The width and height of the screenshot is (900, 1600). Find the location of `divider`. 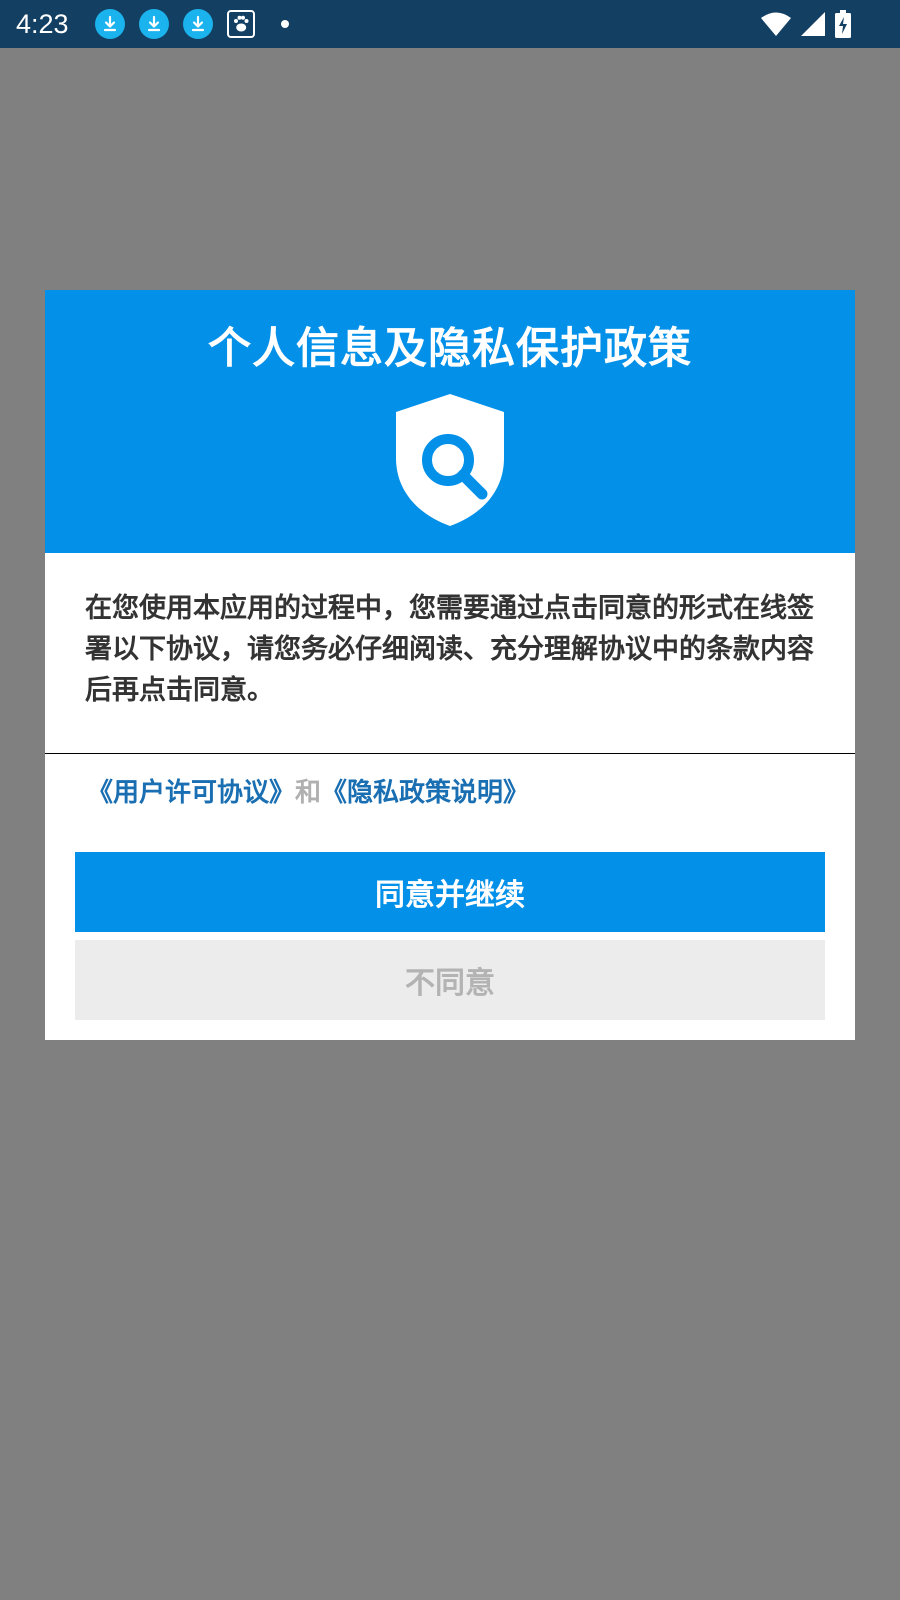

divider is located at coordinates (450, 753).